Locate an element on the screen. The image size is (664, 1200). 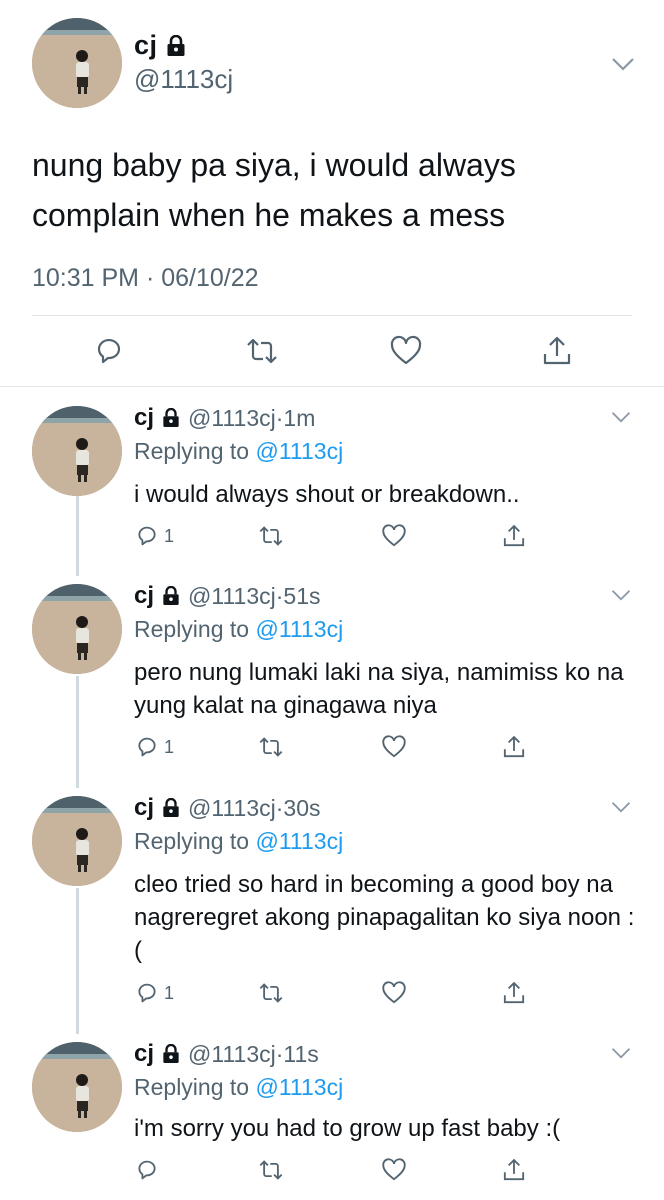
author-name: cj is located at coordinates (160, 45).